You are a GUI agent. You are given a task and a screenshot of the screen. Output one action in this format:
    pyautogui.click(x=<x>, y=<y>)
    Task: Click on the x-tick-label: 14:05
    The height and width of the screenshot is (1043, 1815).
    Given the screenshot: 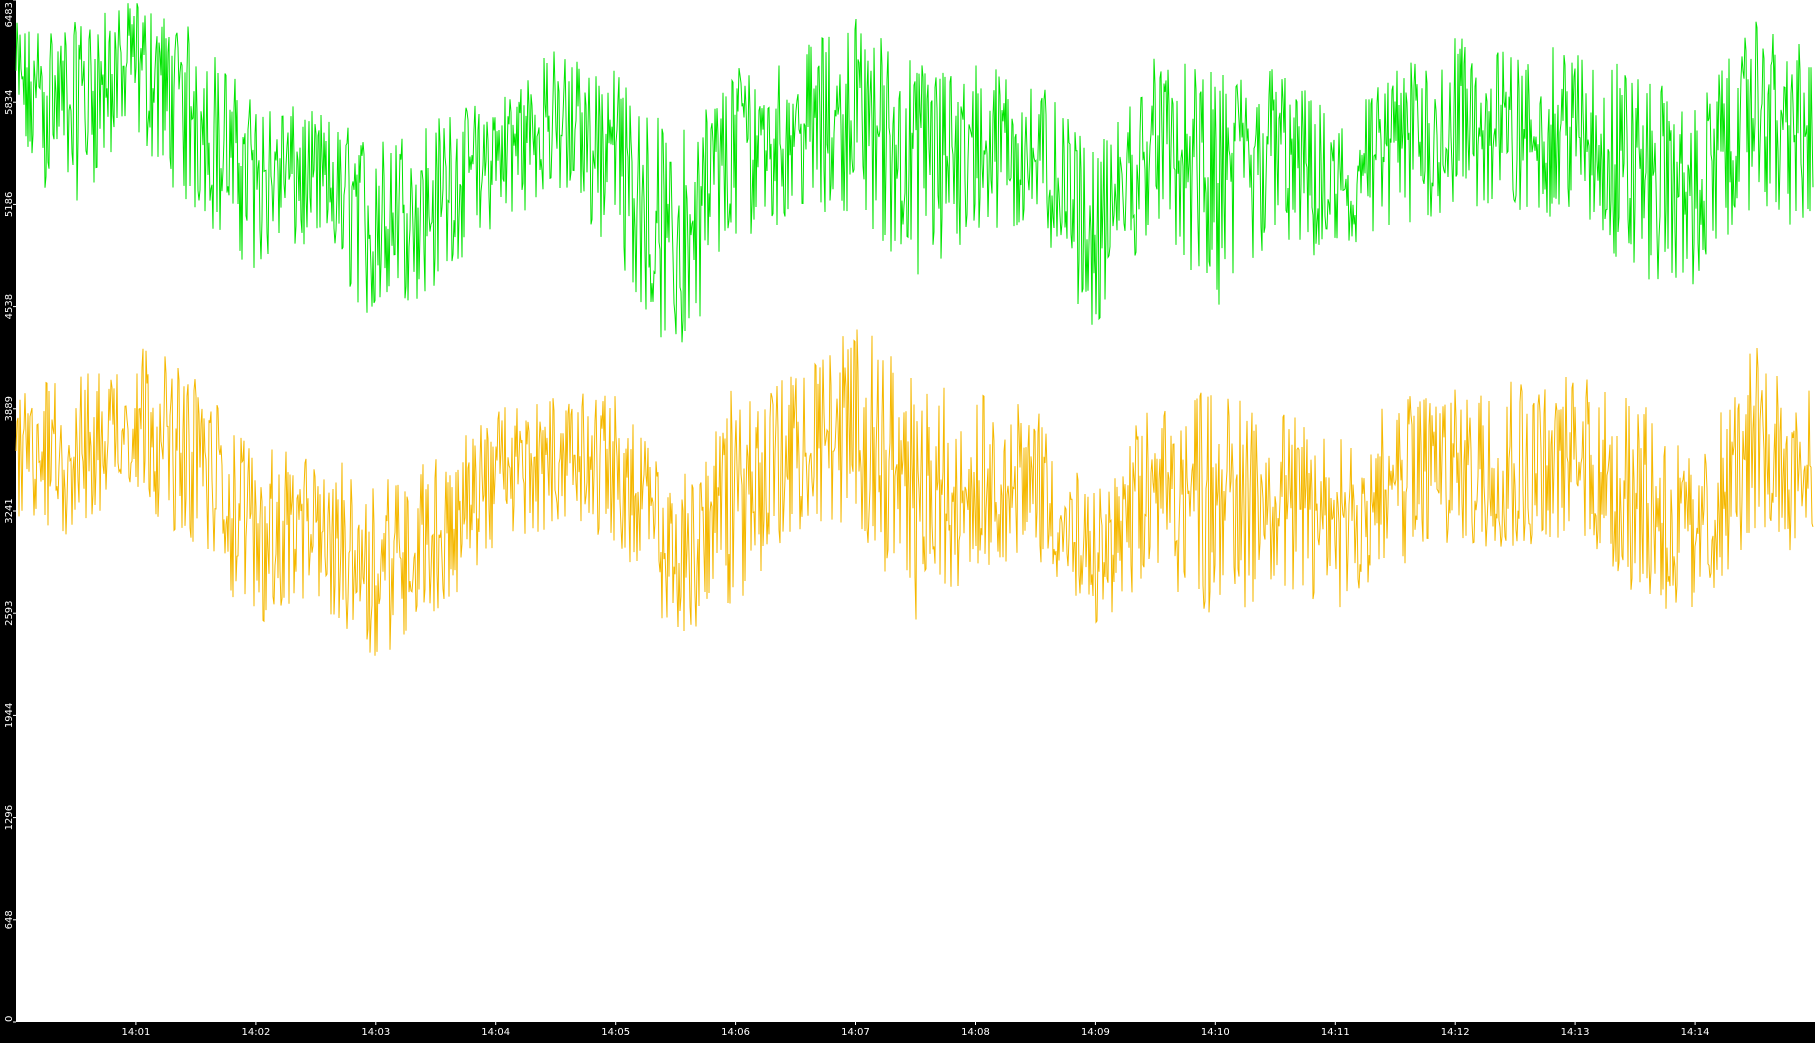 What is the action you would take?
    pyautogui.click(x=615, y=1032)
    